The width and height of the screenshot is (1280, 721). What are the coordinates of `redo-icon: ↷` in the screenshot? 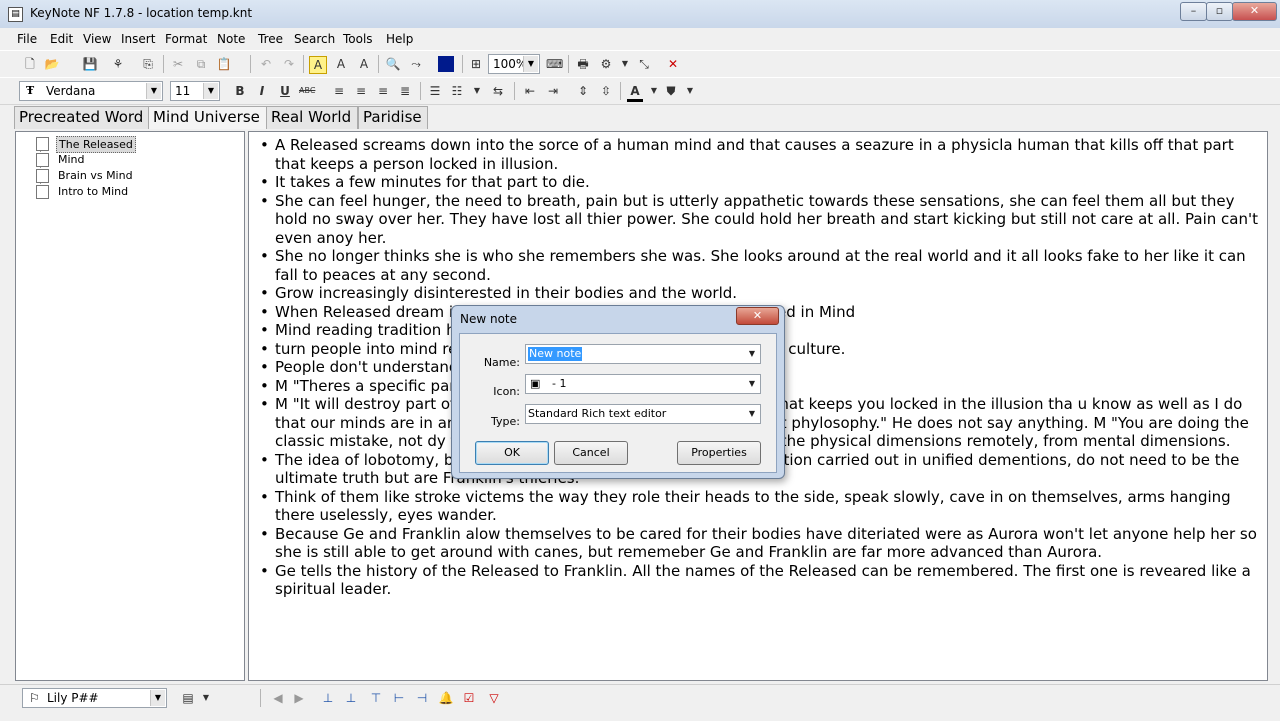 It's located at (289, 64).